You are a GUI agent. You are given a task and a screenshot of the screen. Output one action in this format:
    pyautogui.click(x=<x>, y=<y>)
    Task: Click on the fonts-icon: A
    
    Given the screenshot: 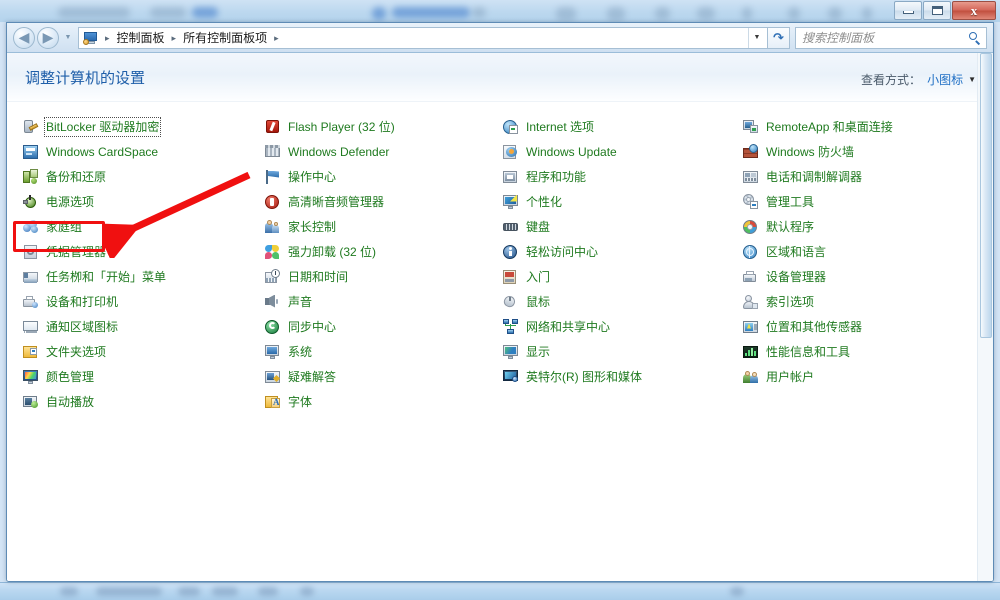 What is the action you would take?
    pyautogui.click(x=273, y=402)
    